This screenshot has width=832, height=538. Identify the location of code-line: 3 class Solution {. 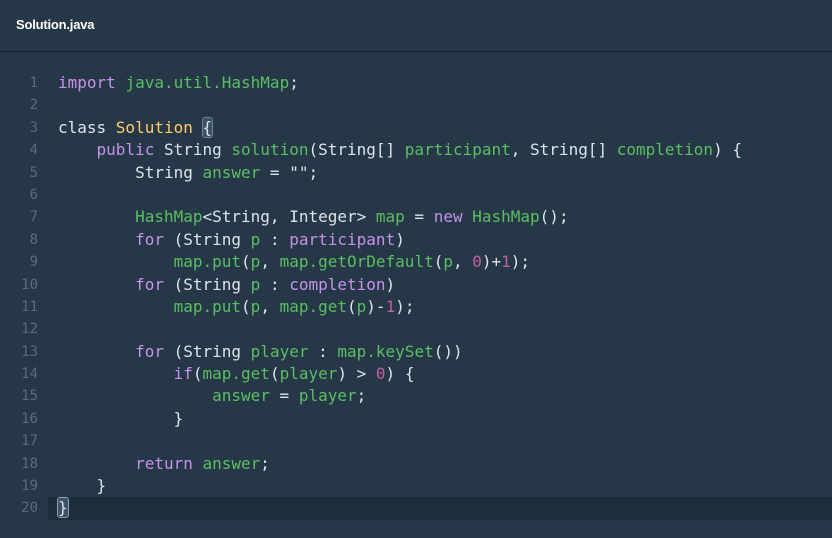
(416, 127).